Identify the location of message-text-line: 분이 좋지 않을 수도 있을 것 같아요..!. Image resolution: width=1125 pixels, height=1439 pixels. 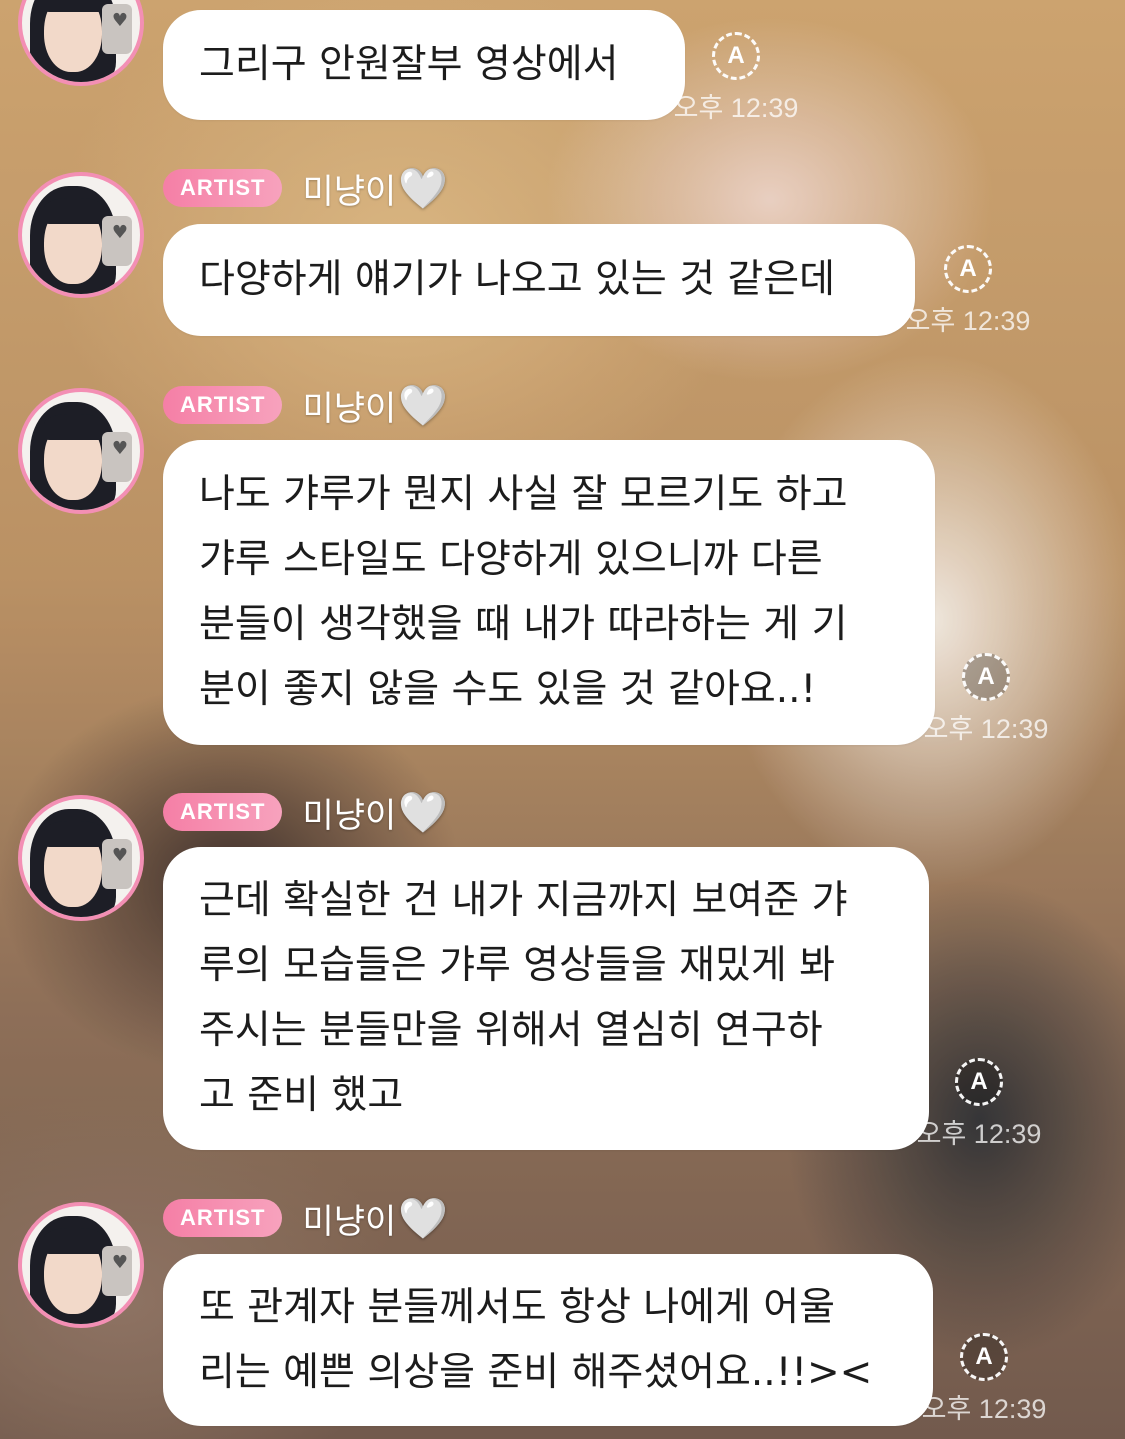
(508, 689).